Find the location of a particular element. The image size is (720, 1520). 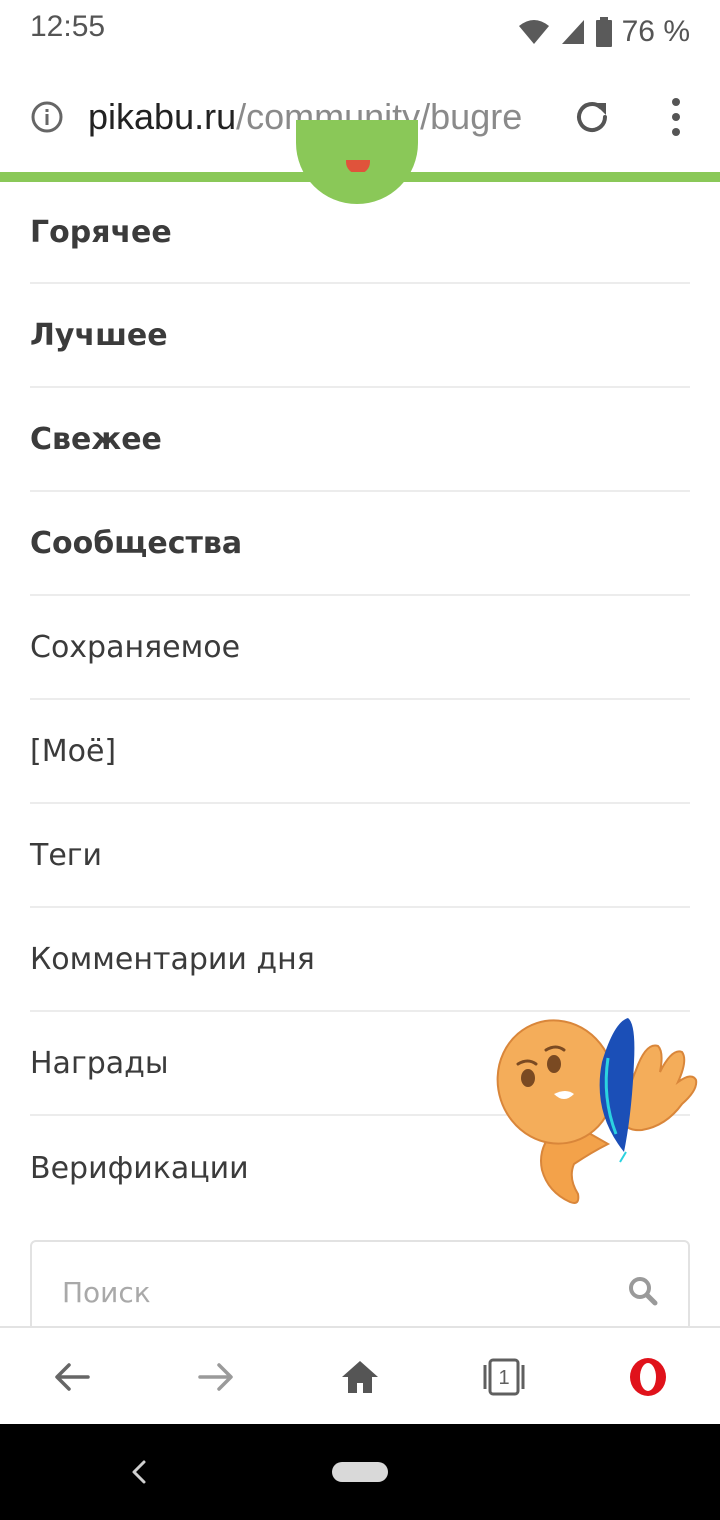

tabs-button: 1 is located at coordinates (504, 1377).